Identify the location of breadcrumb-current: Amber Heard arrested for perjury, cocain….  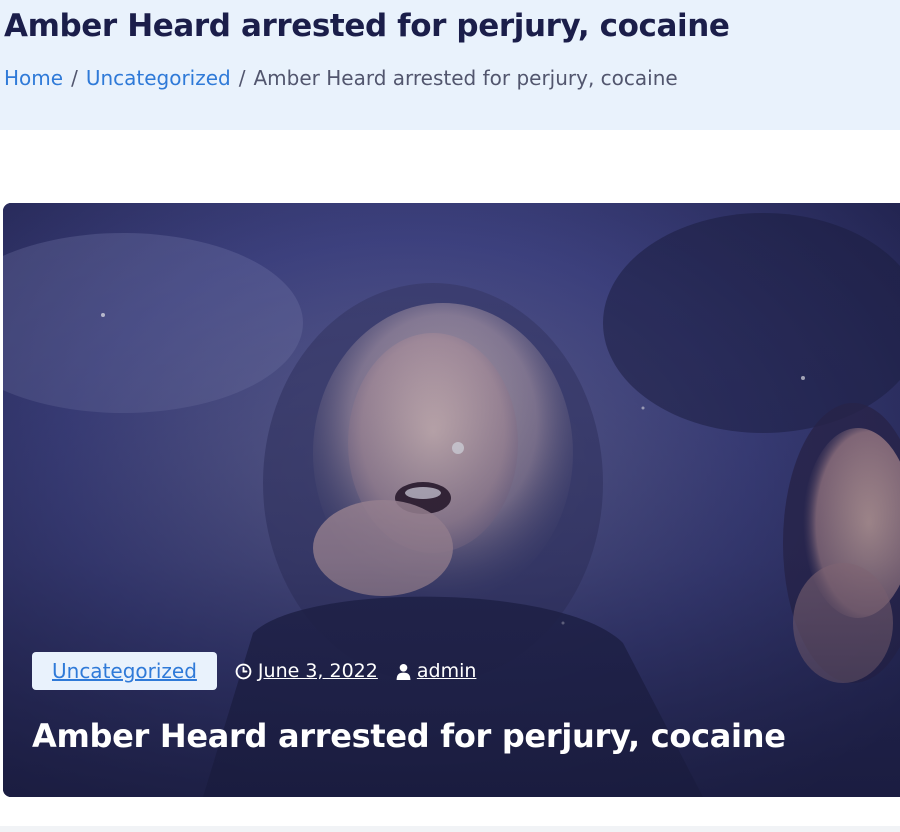
(465, 78).